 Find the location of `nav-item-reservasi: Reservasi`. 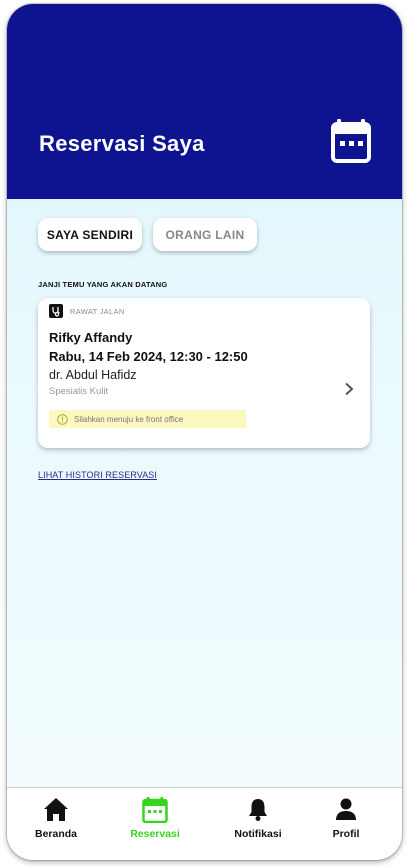

nav-item-reservasi: Reservasi is located at coordinates (155, 824).